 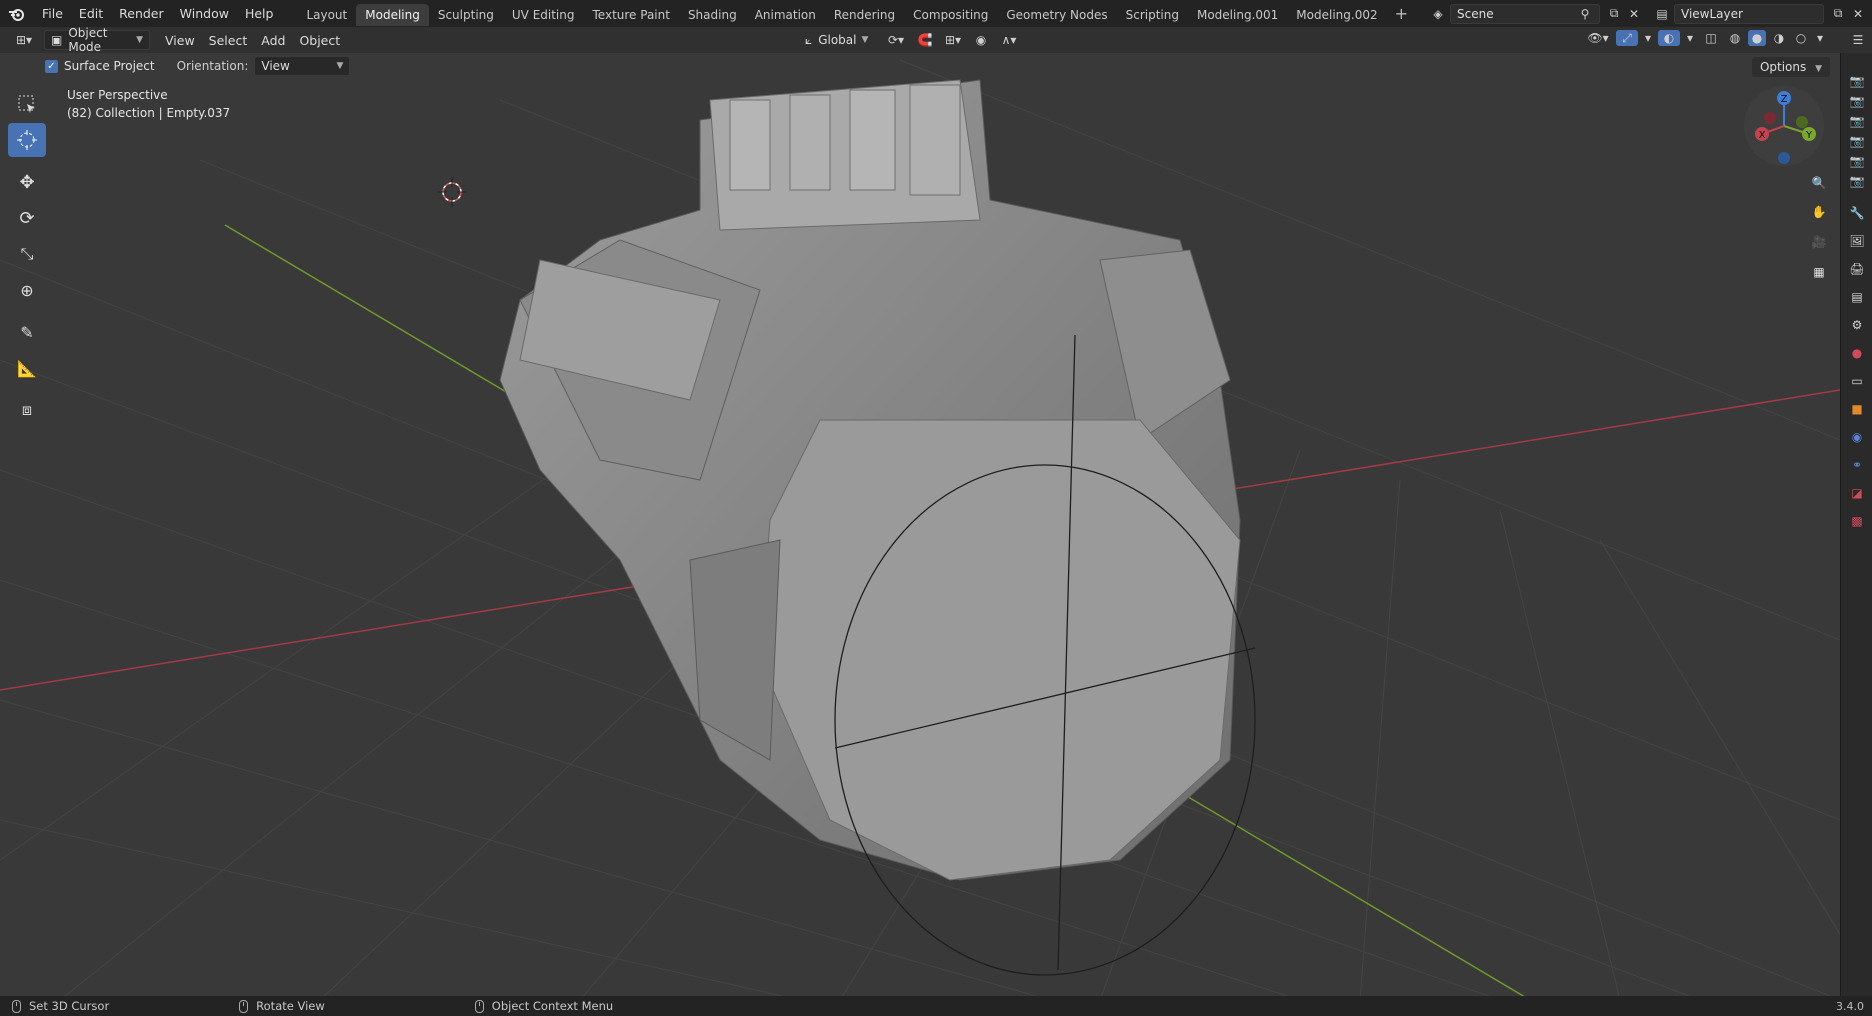 I want to click on scene-selector: Scene ⚲, so click(x=1525, y=13).